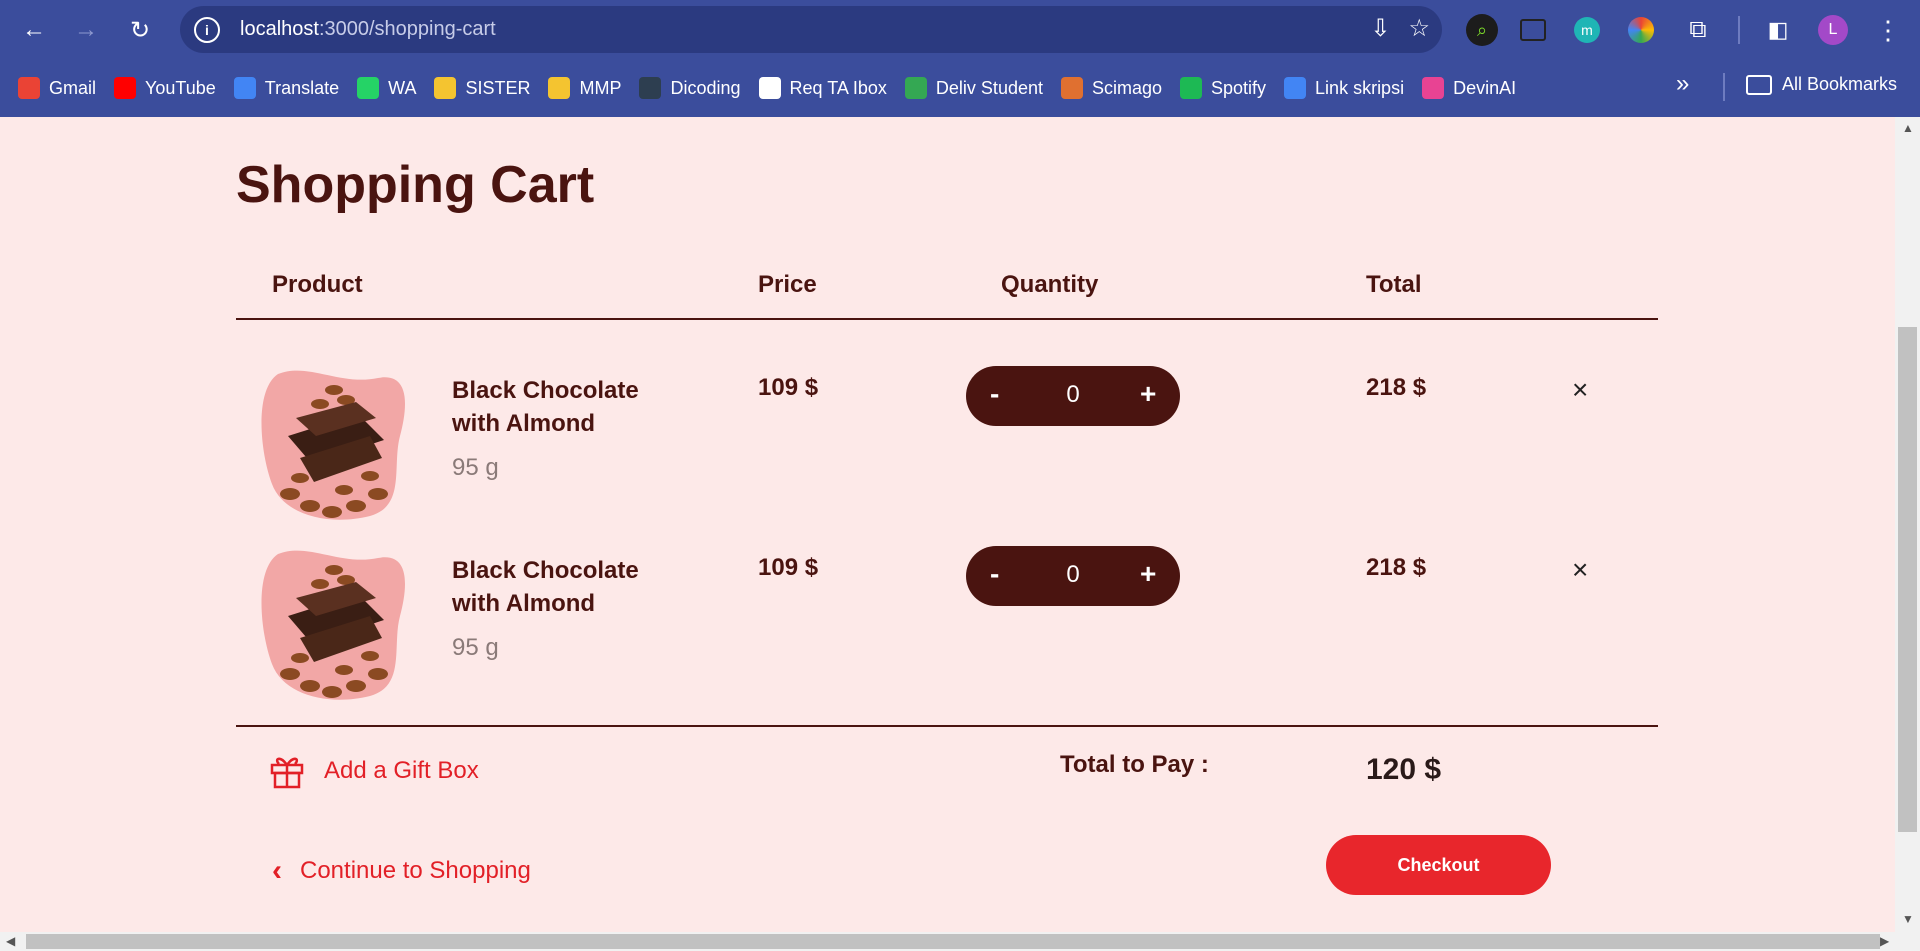 The height and width of the screenshot is (951, 1920). Describe the element at coordinates (1907, 579) in the screenshot. I see `vertical-scroll-thumb` at that location.